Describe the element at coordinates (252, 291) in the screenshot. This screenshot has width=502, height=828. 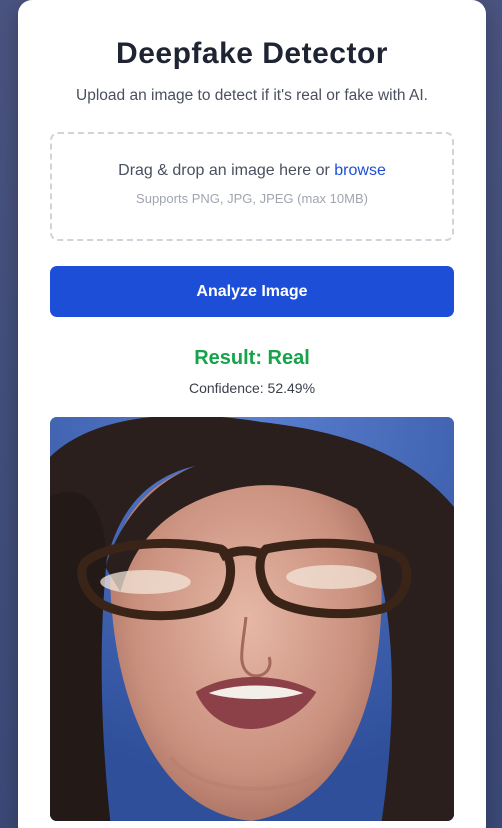
I see `analyze-image-button: Analyze Image` at that location.